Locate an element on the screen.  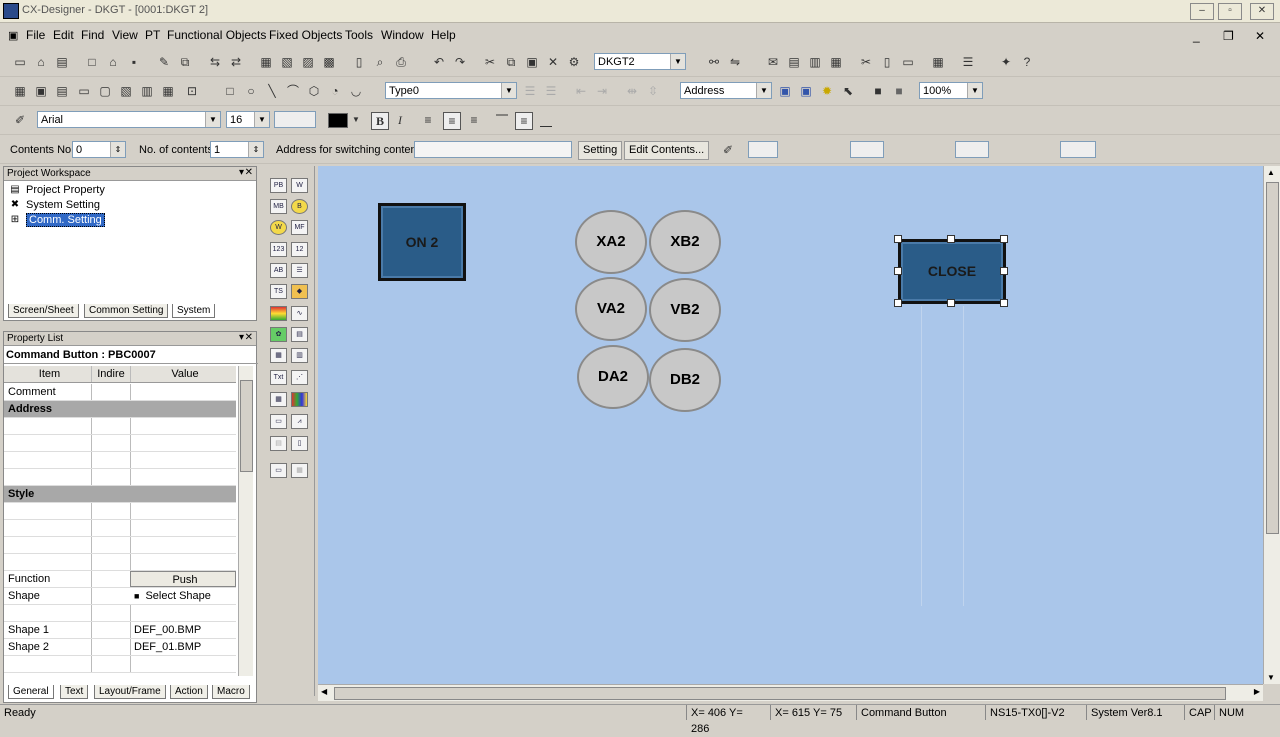
palette-animation-icon: ▦ is located at coordinates (278, 355).